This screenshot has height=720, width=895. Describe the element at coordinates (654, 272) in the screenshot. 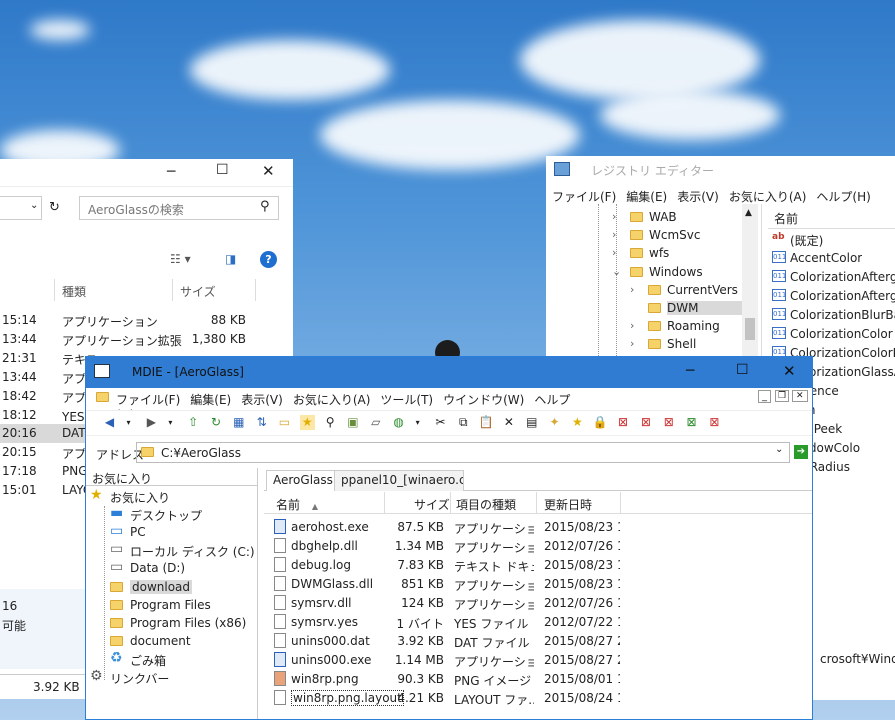

I see `tree-item: ⌄ Windows` at that location.